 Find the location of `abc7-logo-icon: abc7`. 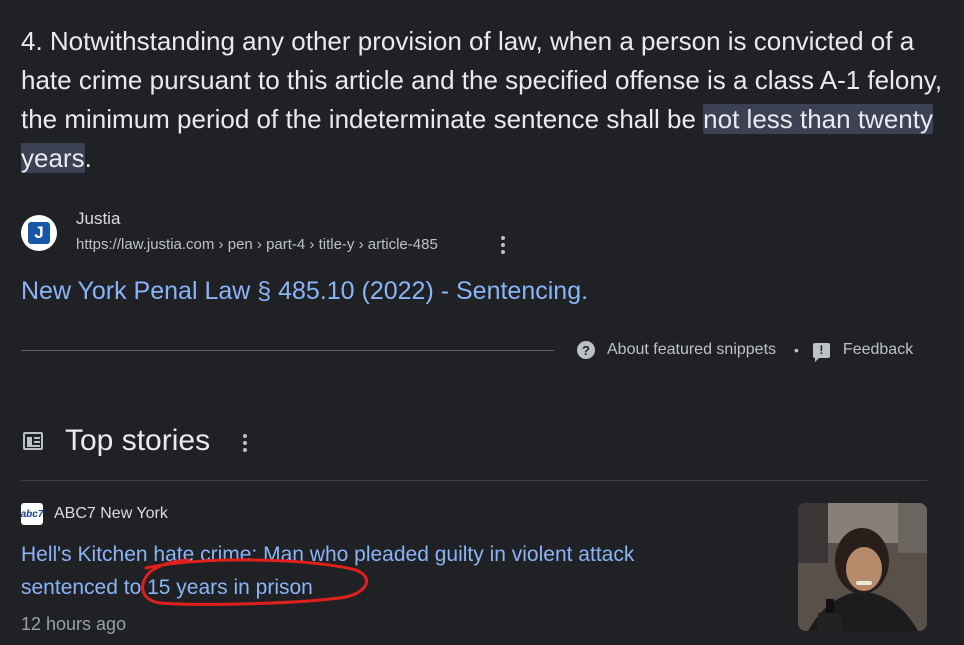

abc7-logo-icon: abc7 is located at coordinates (32, 514).